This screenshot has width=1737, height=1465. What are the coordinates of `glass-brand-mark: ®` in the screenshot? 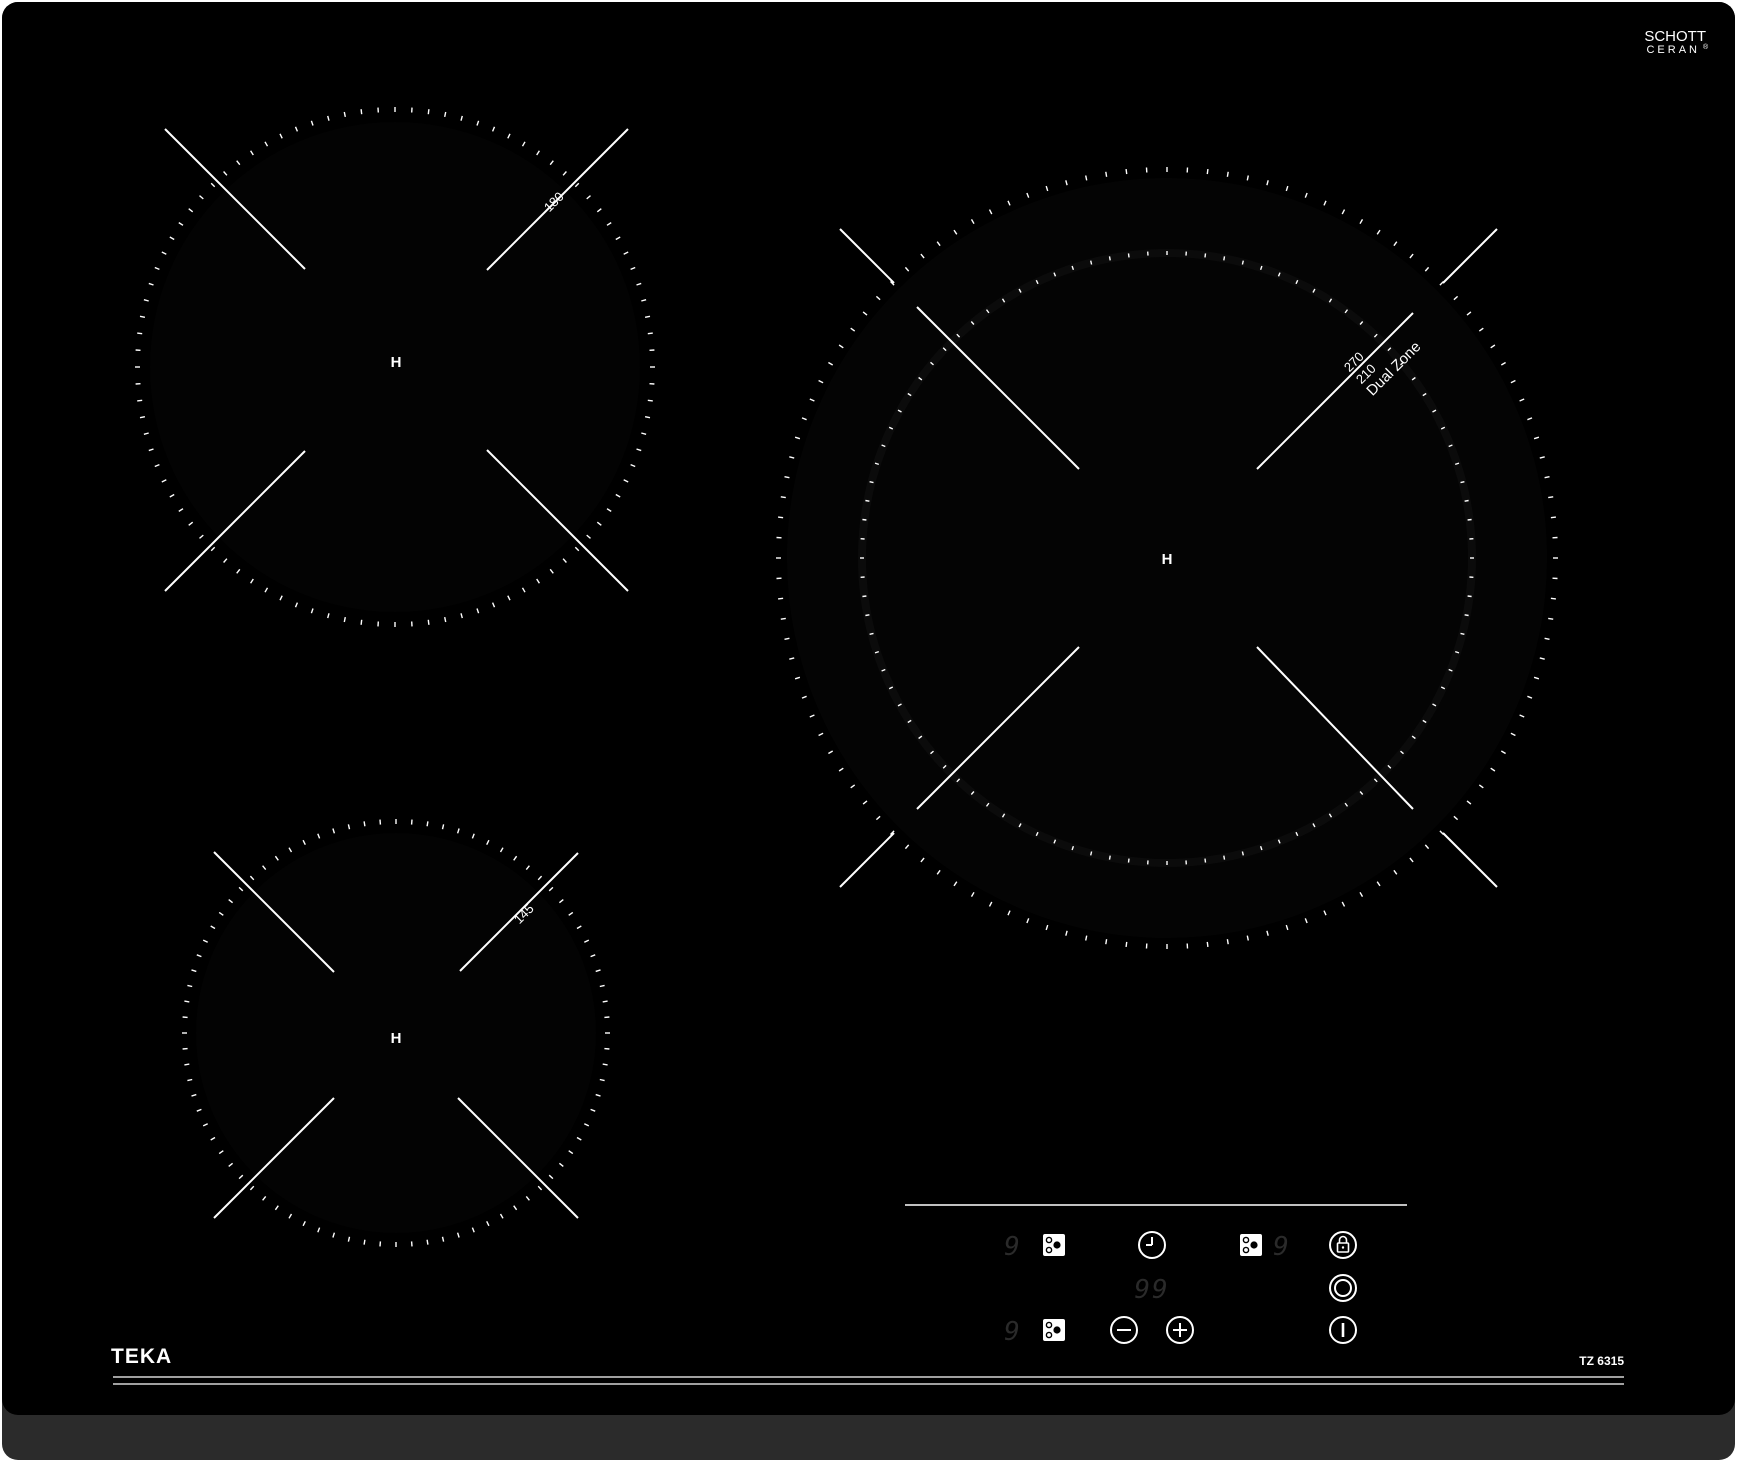 It's located at (1706, 47).